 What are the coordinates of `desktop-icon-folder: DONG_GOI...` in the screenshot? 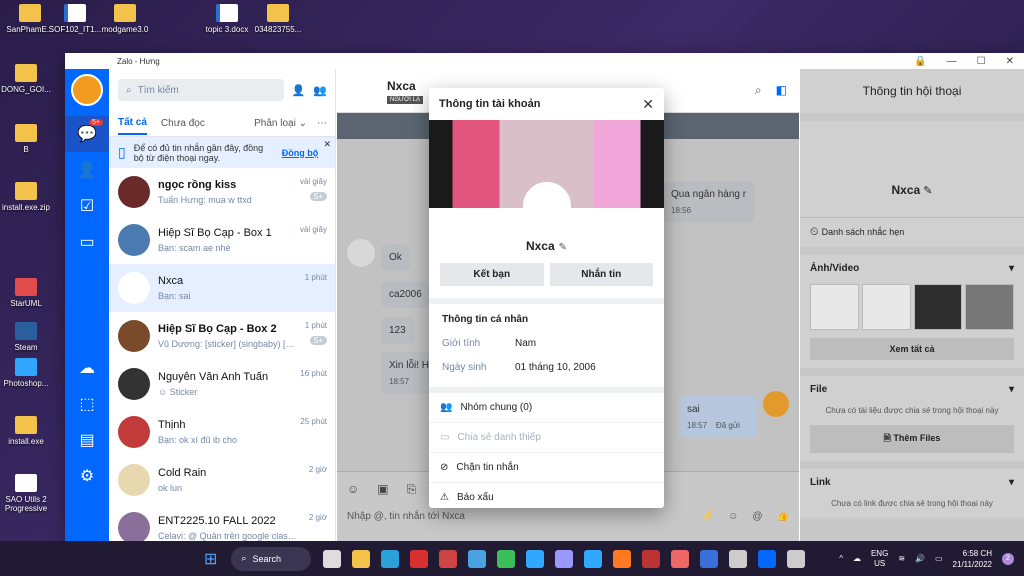 It's located at (28, 79).